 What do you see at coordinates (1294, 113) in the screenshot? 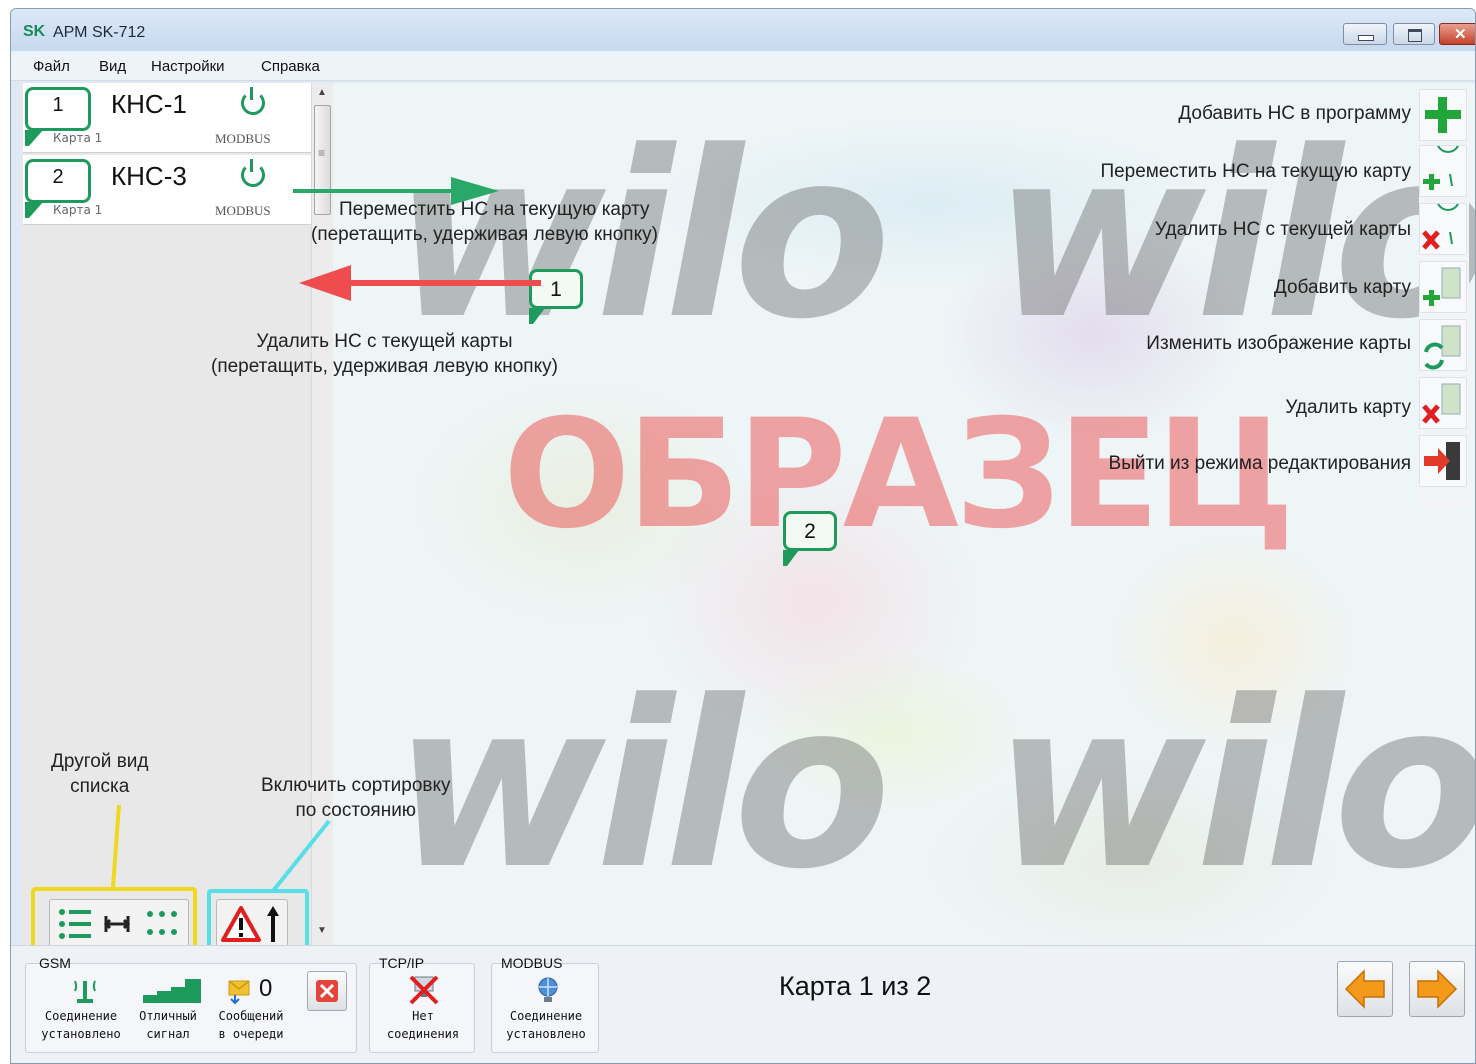
I see `tool-label-add-station: Добавить НС в программу` at bounding box center [1294, 113].